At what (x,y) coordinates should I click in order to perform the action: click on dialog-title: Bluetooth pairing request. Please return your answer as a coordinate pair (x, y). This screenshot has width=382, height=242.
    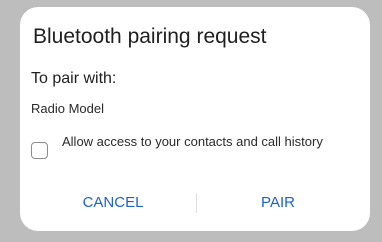
    Looking at the image, I should click on (150, 36).